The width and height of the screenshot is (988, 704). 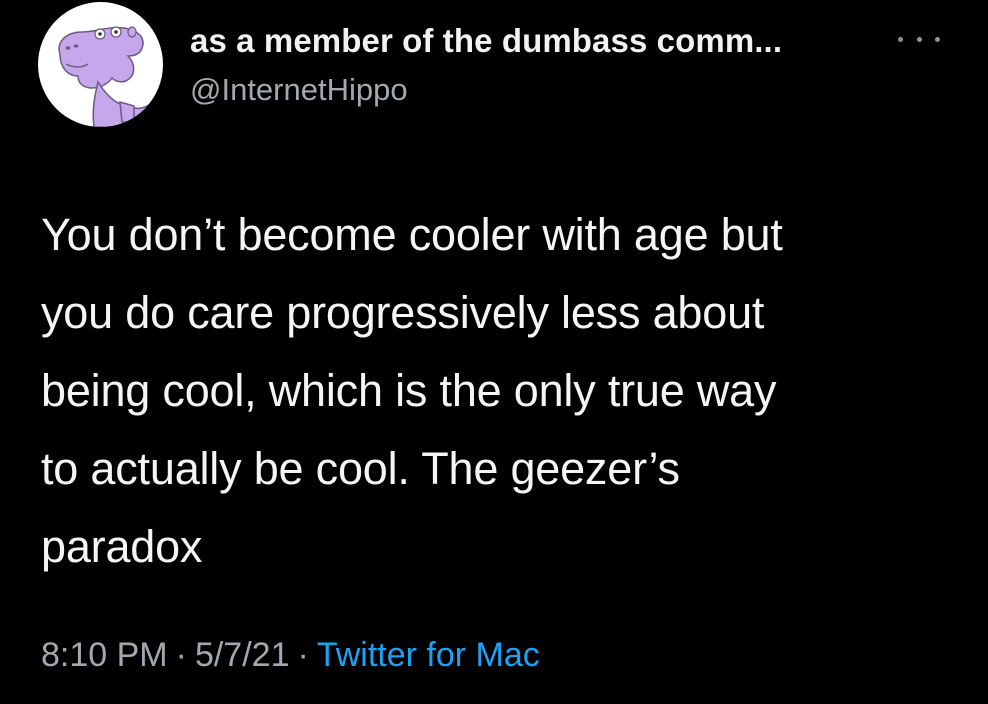 I want to click on tweet-text-line: You don’t become cooler with age but, so click(x=412, y=234).